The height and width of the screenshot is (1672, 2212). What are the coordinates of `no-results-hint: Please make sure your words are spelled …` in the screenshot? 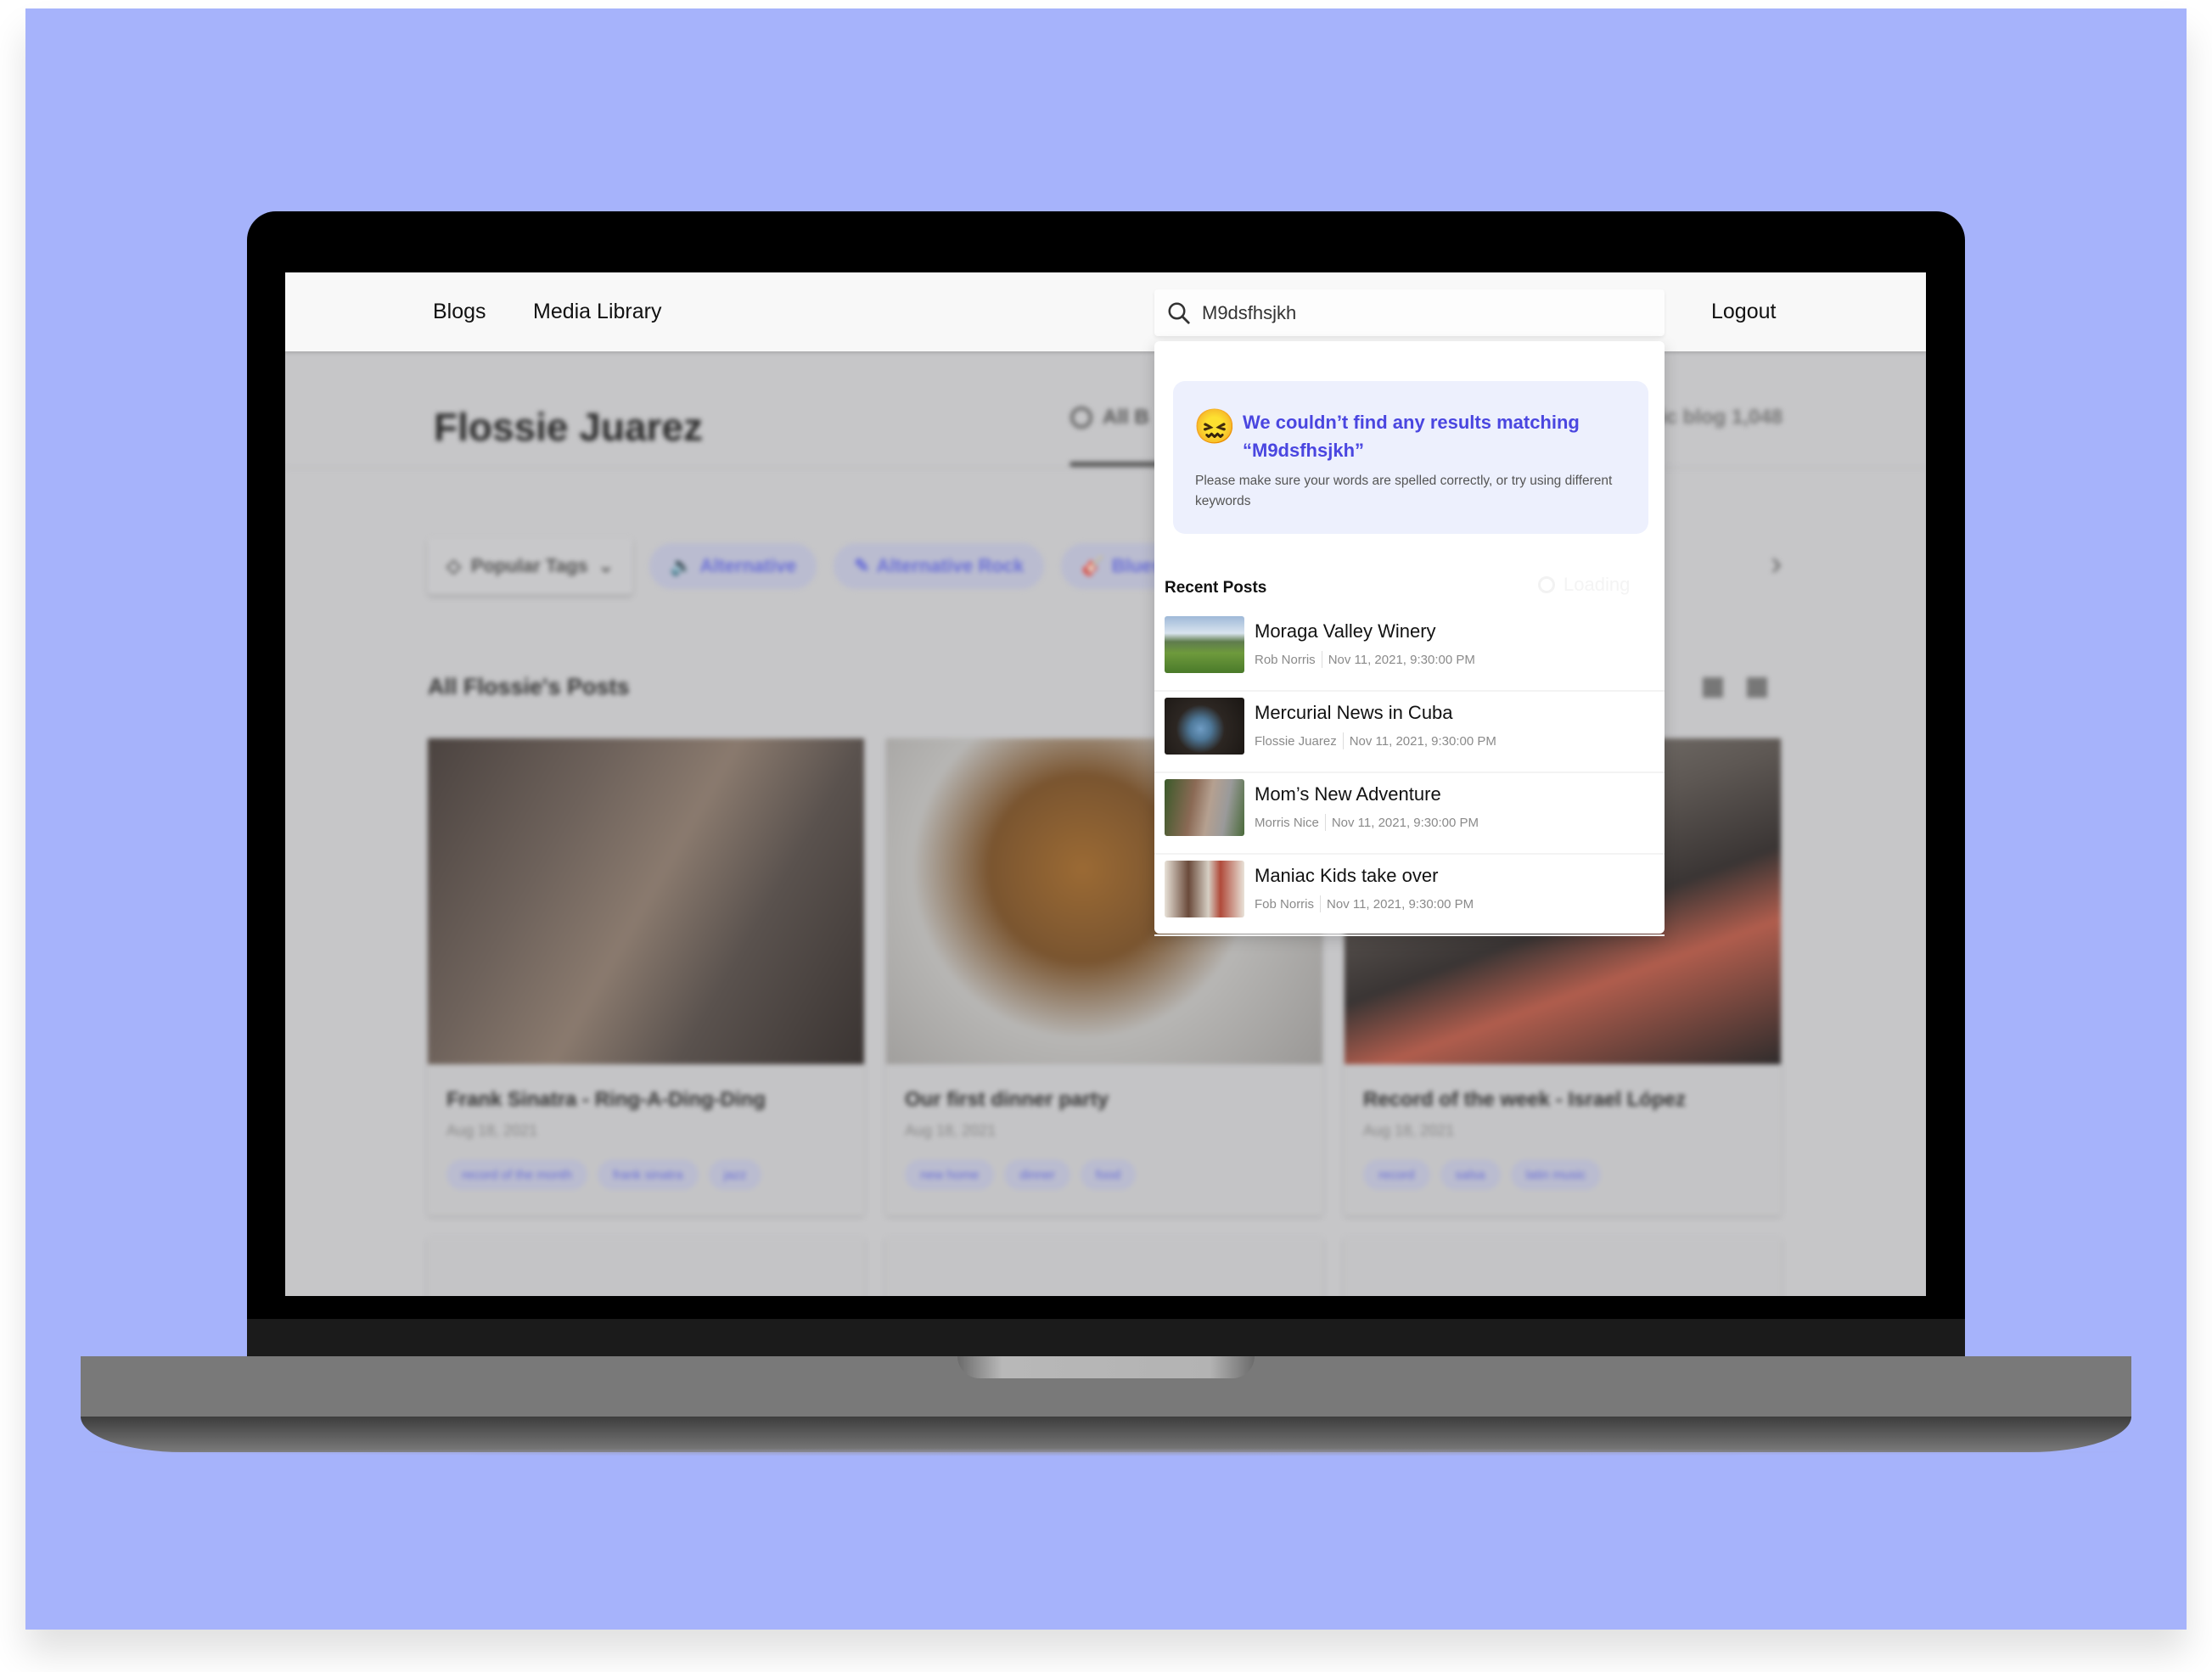 It's located at (1404, 491).